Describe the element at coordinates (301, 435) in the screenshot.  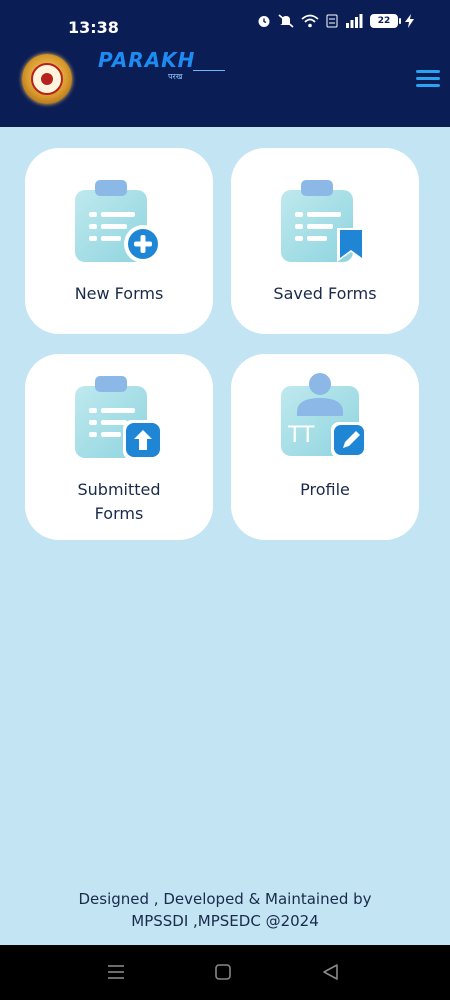
I see `svg-text: TT` at that location.